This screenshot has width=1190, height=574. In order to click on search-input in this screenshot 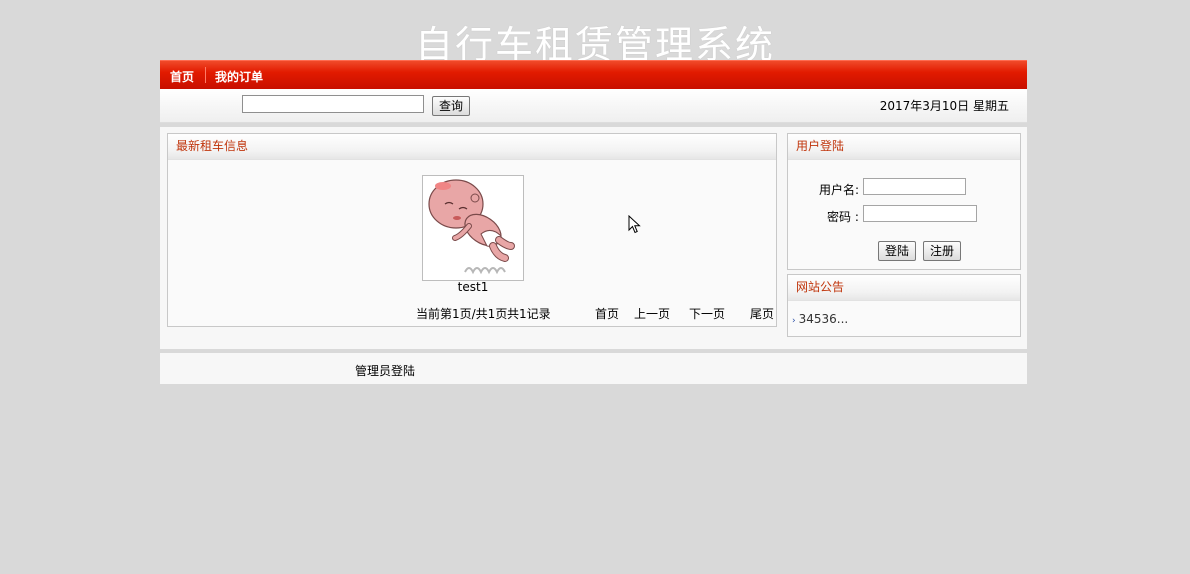, I will do `click(333, 104)`.